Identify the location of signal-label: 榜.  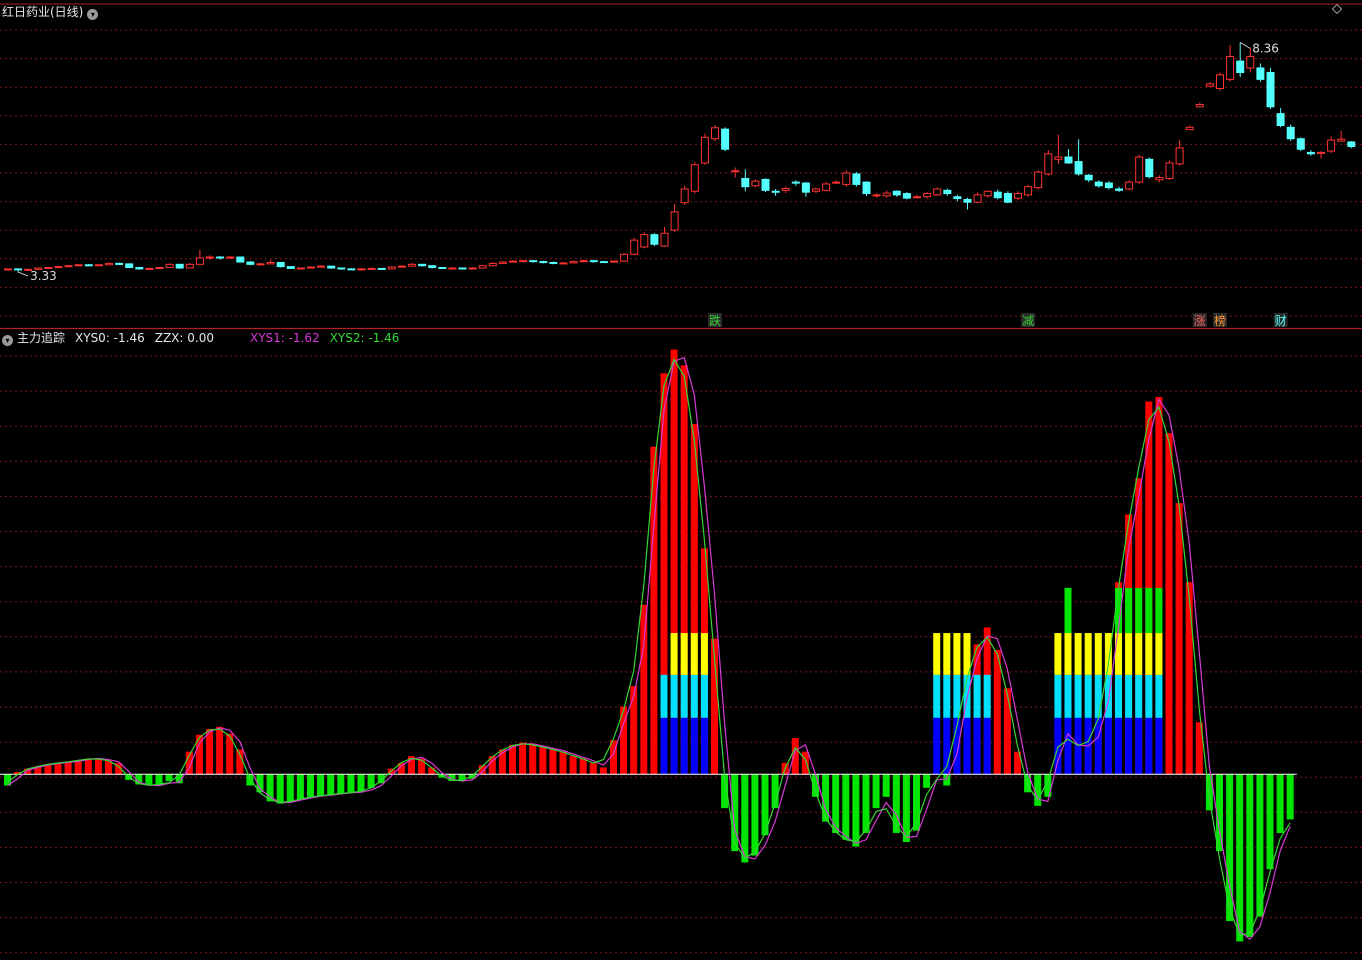
(1220, 320).